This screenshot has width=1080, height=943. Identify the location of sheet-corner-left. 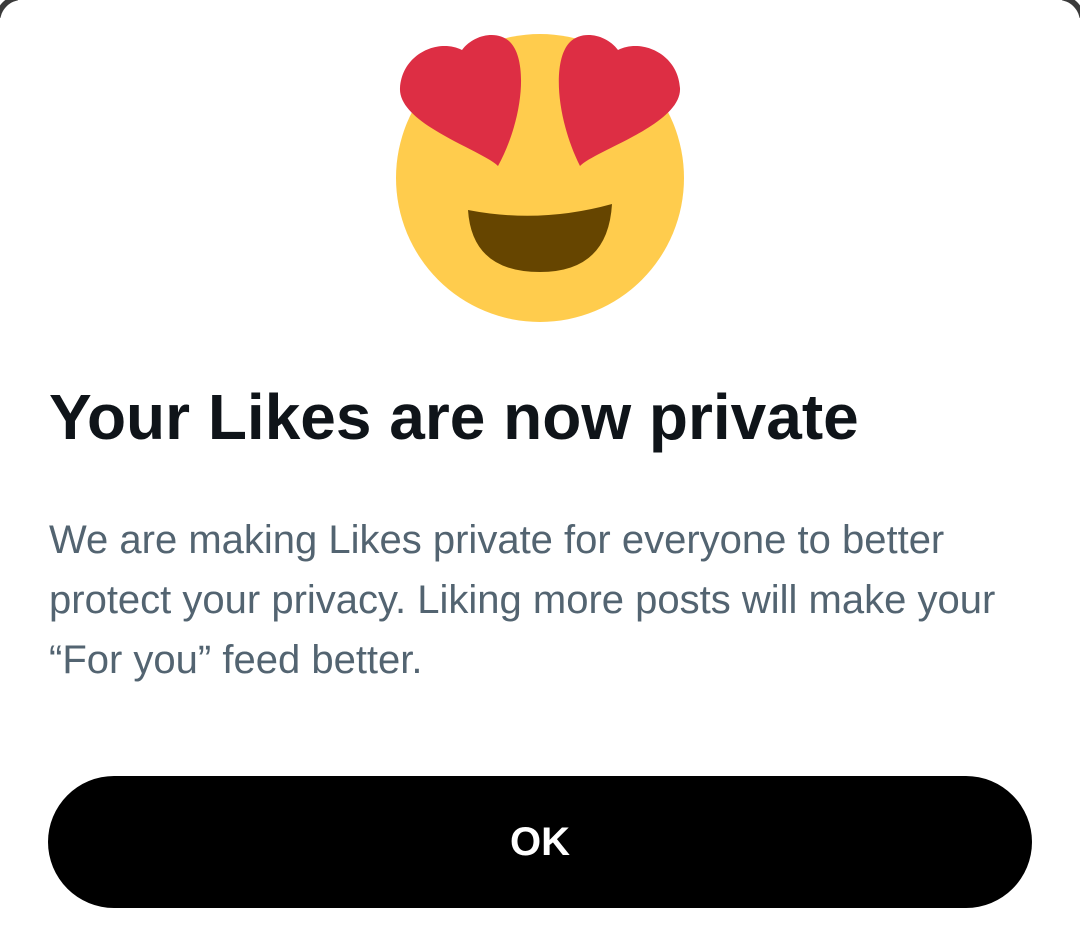
(11, 11).